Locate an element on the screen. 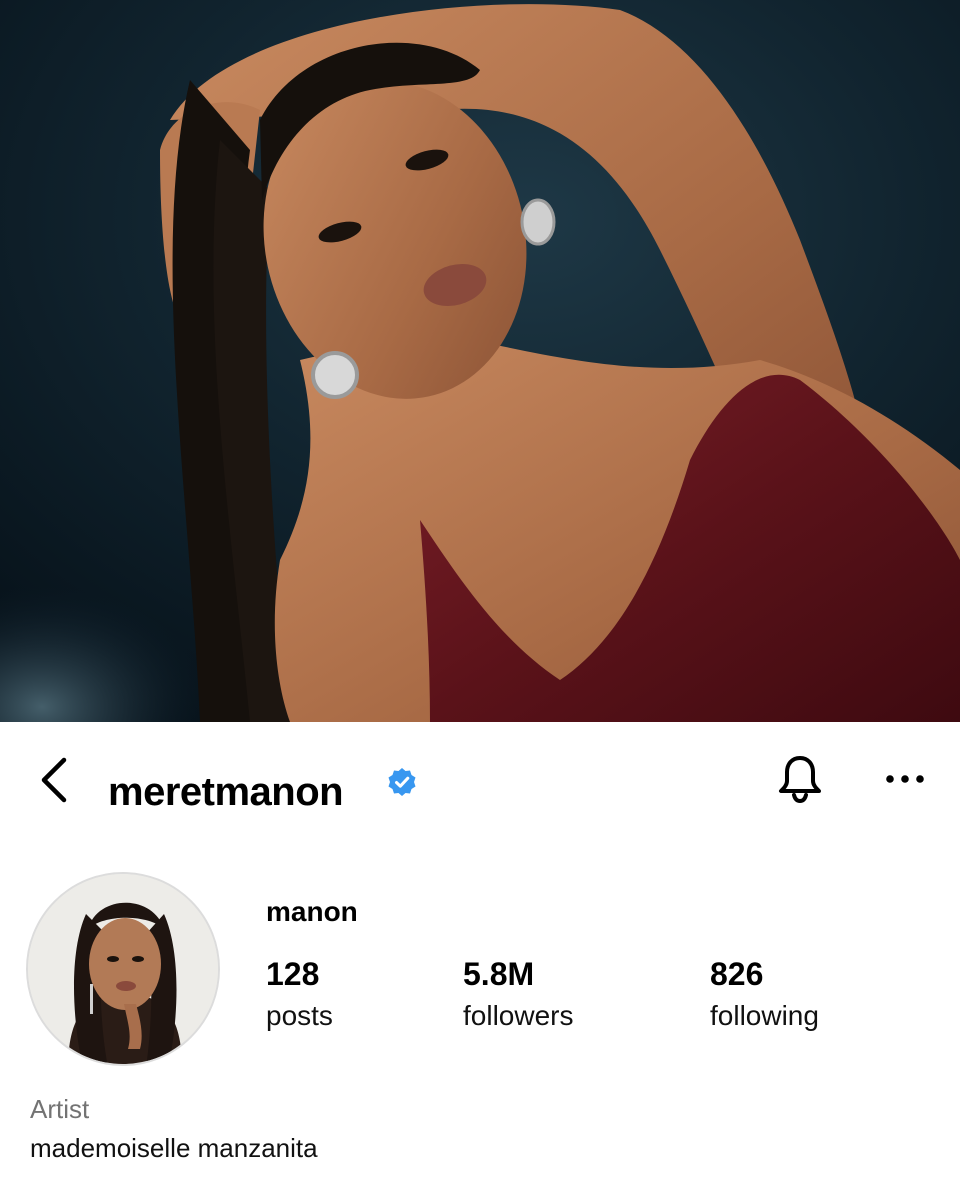  profile-category: Artist is located at coordinates (60, 1109).